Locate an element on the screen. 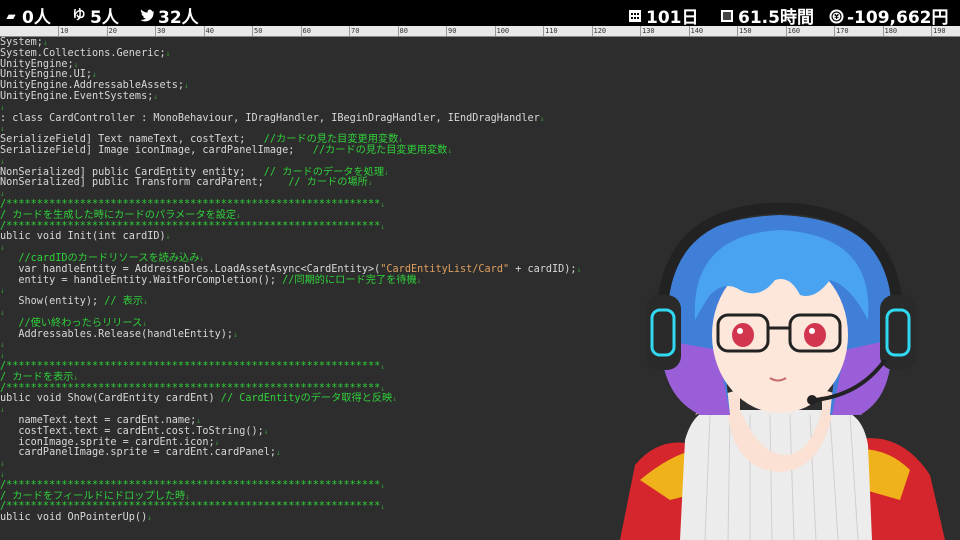 The height and width of the screenshot is (540, 960). stat-hours: 61.5時間 is located at coordinates (767, 15).